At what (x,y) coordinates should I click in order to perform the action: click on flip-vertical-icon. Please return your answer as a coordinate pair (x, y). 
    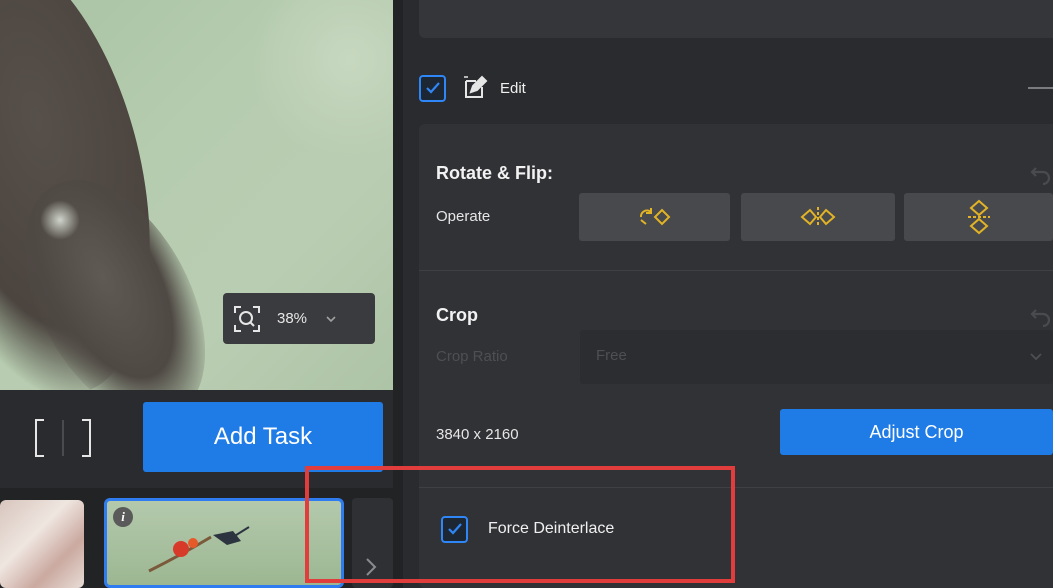
    Looking at the image, I should click on (978, 217).